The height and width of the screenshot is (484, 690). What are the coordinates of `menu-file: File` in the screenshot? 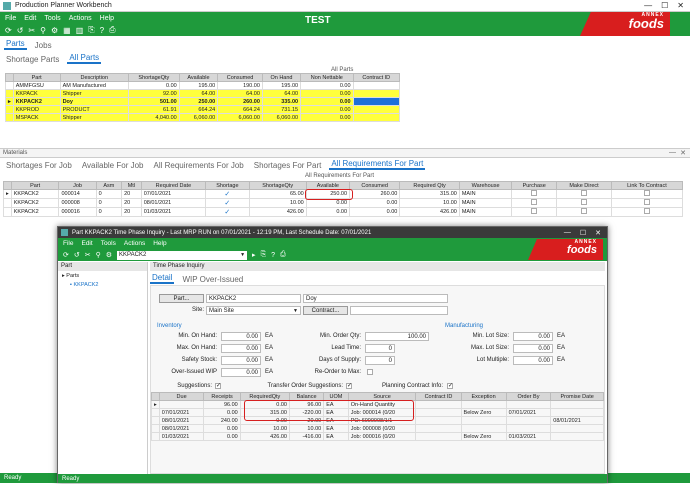 It's located at (68, 243).